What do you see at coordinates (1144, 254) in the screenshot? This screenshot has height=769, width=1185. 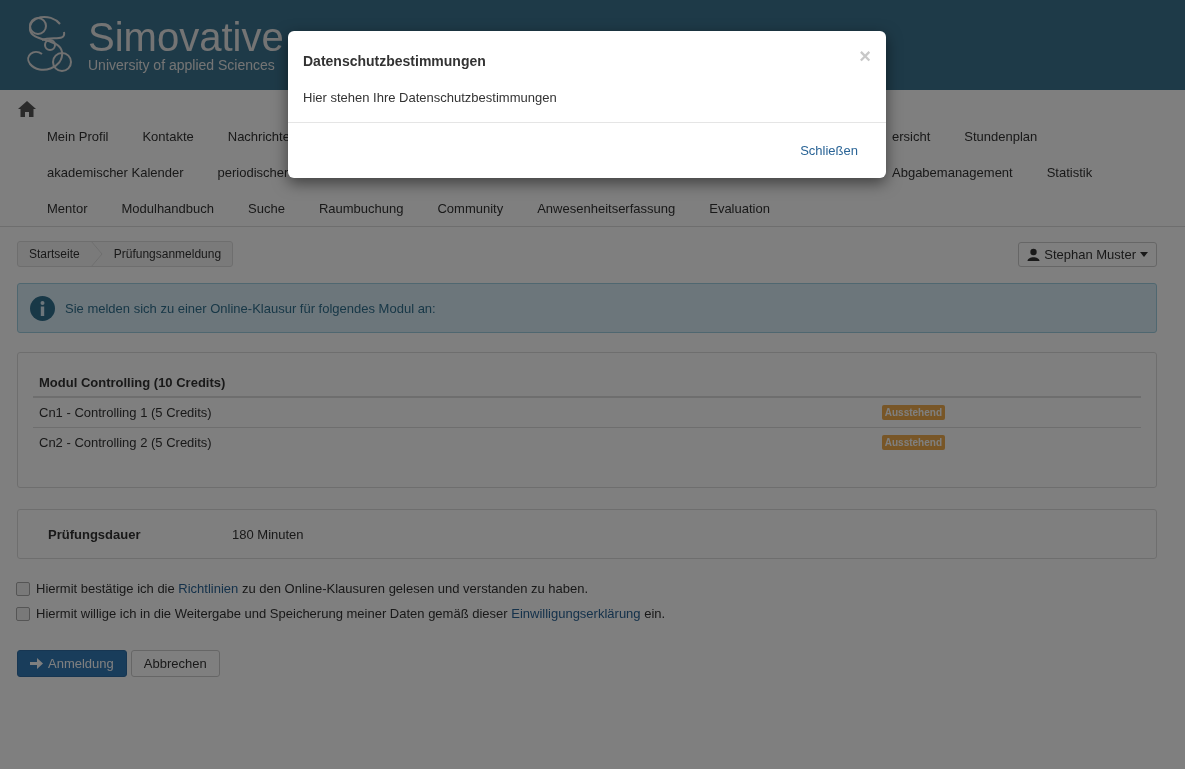 I see `caret-icon` at bounding box center [1144, 254].